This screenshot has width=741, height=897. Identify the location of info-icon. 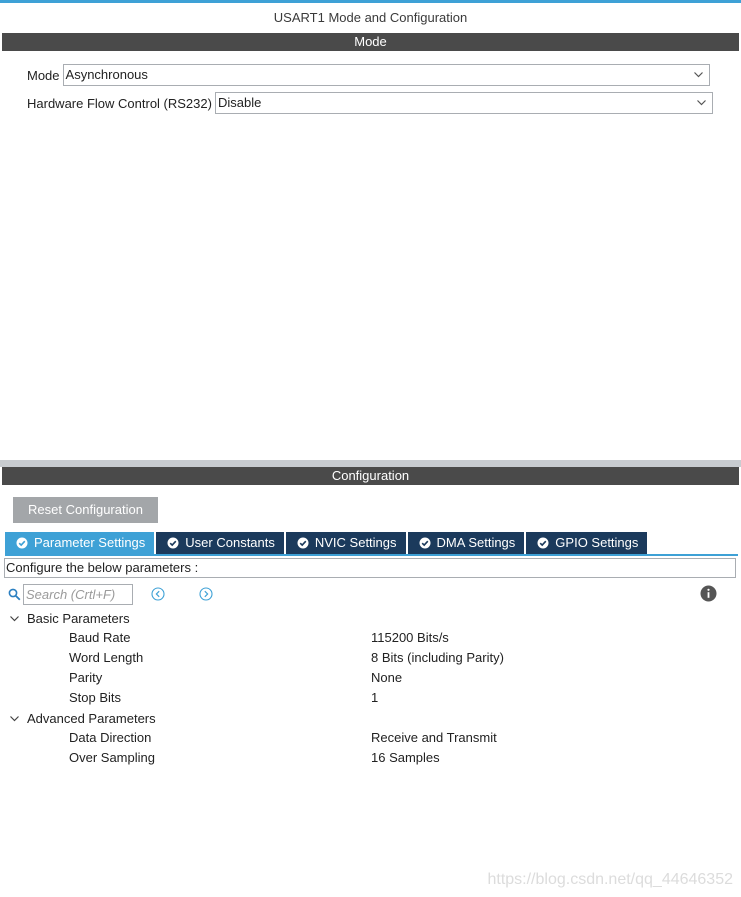
(708, 593).